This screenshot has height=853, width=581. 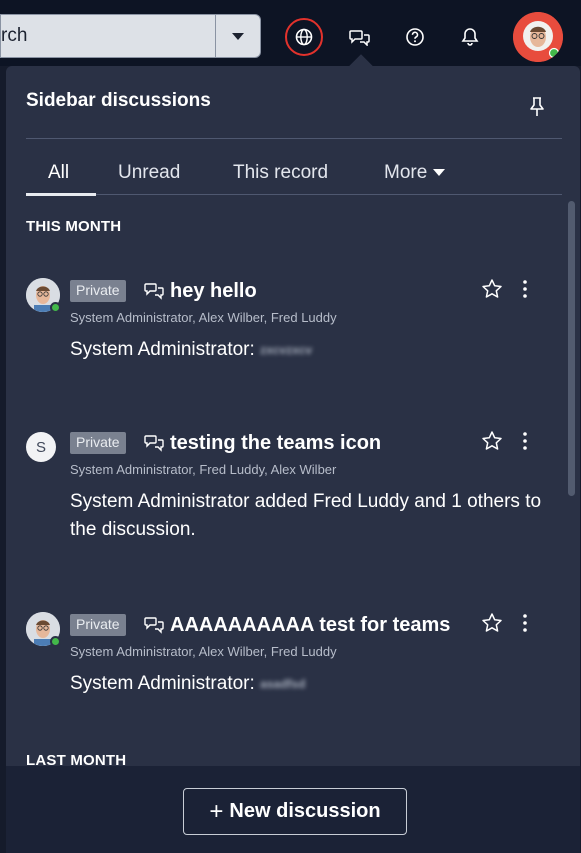 I want to click on pin-icon, so click(x=537, y=107).